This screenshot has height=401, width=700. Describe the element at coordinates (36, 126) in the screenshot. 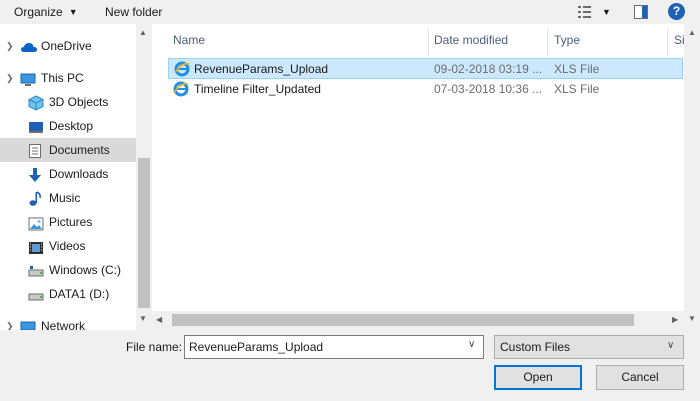

I see `desktop-icon` at that location.